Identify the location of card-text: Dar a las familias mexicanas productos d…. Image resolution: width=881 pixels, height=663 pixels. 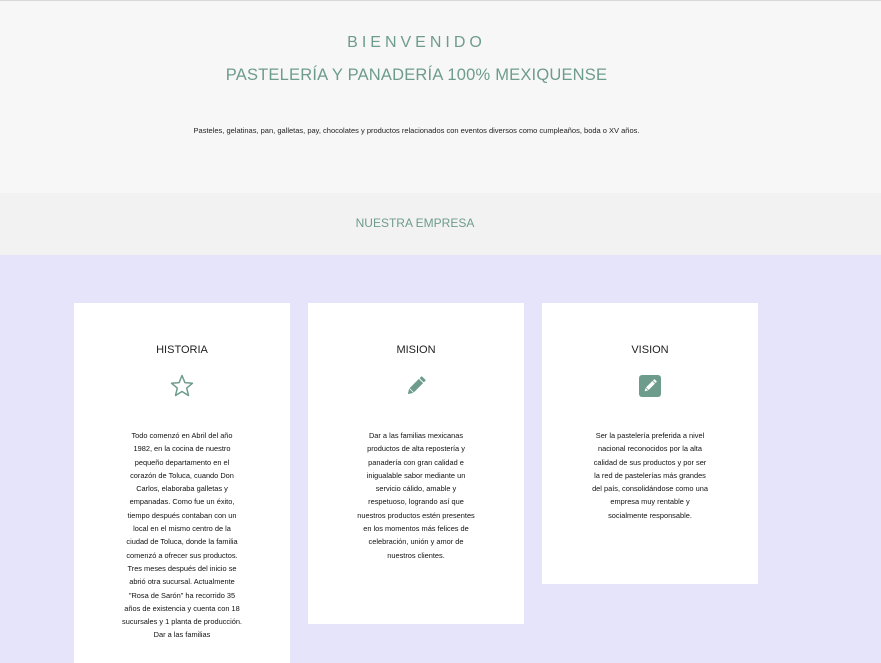
(416, 495).